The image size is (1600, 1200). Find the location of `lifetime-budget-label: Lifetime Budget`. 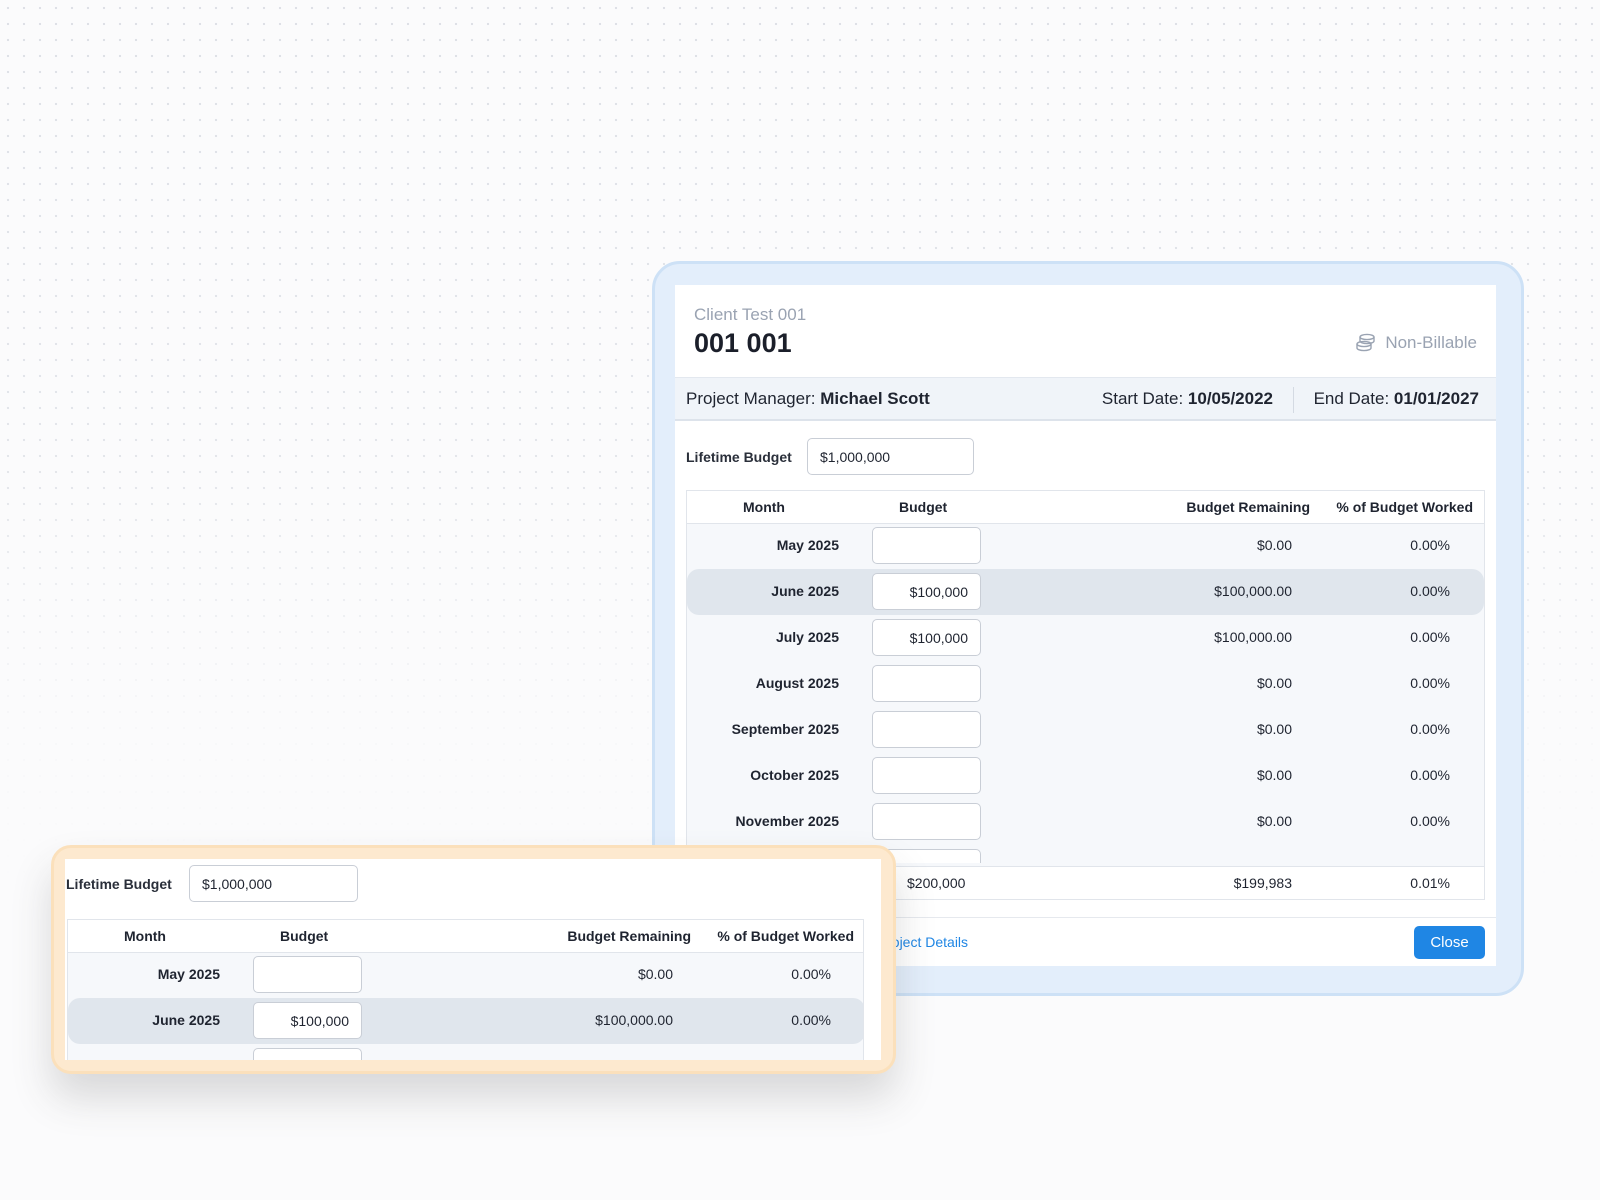

lifetime-budget-label: Lifetime Budget is located at coordinates (739, 456).